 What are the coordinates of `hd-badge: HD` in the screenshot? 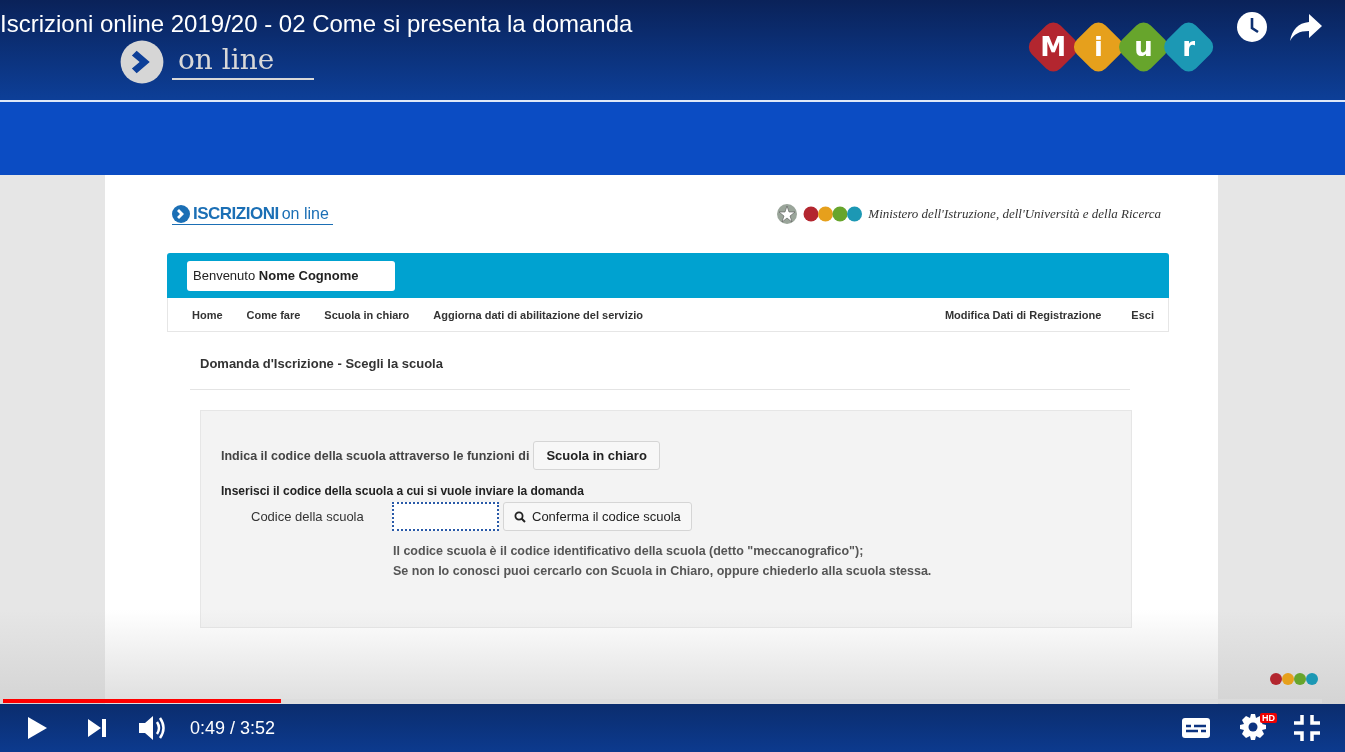 It's located at (1268, 718).